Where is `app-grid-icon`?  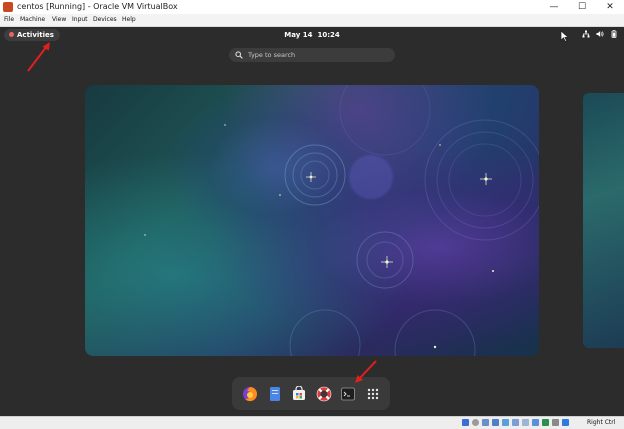 app-grid-icon is located at coordinates (373, 394).